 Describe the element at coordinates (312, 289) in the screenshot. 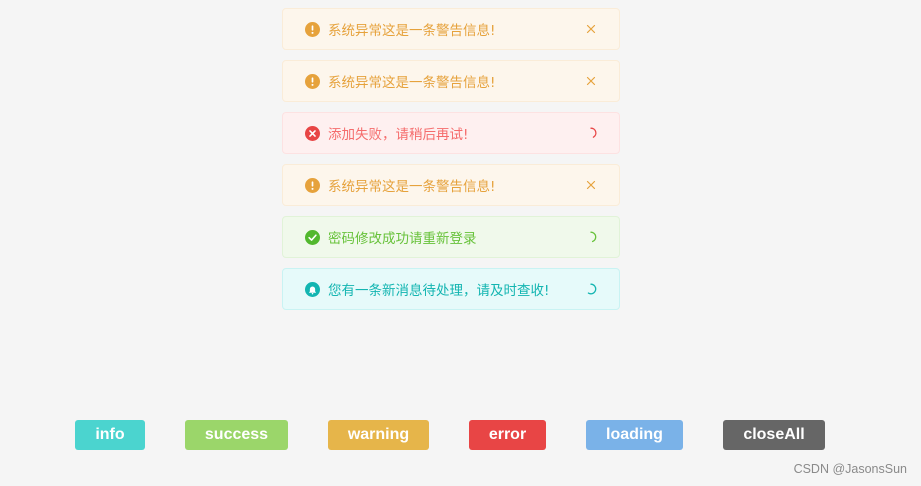

I see `bell-circle-icon` at that location.